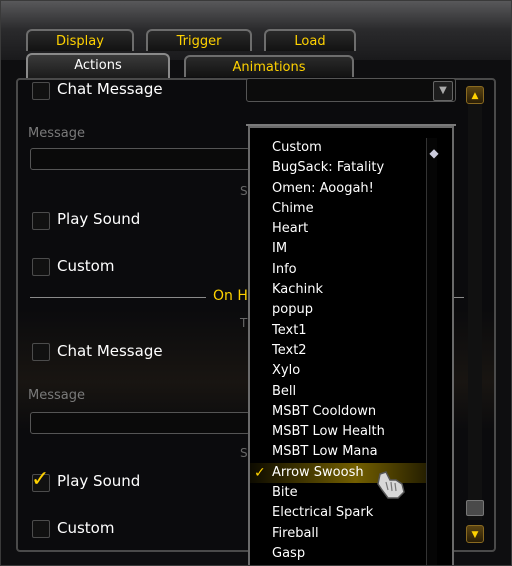 Image resolution: width=512 pixels, height=566 pixels. I want to click on section2-partial-label: T, so click(244, 323).